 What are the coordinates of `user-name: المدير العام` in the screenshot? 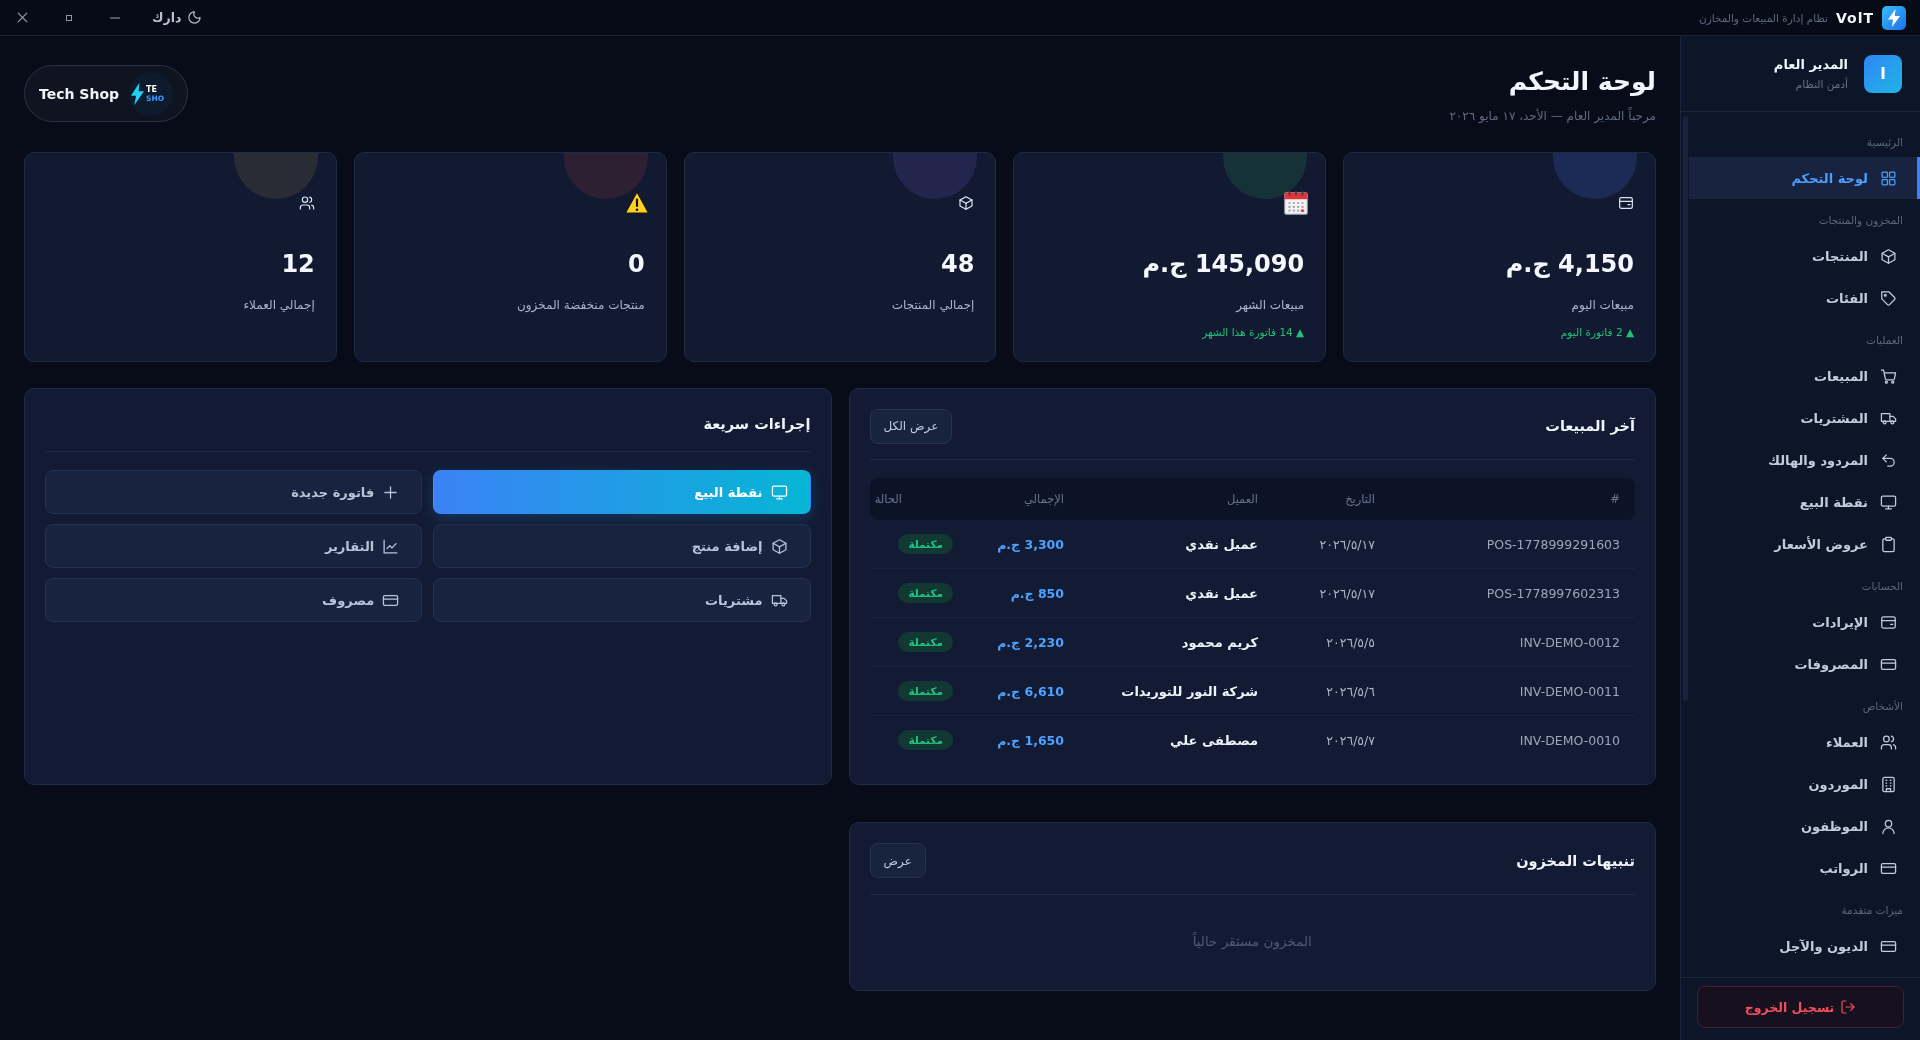 It's located at (1810, 64).